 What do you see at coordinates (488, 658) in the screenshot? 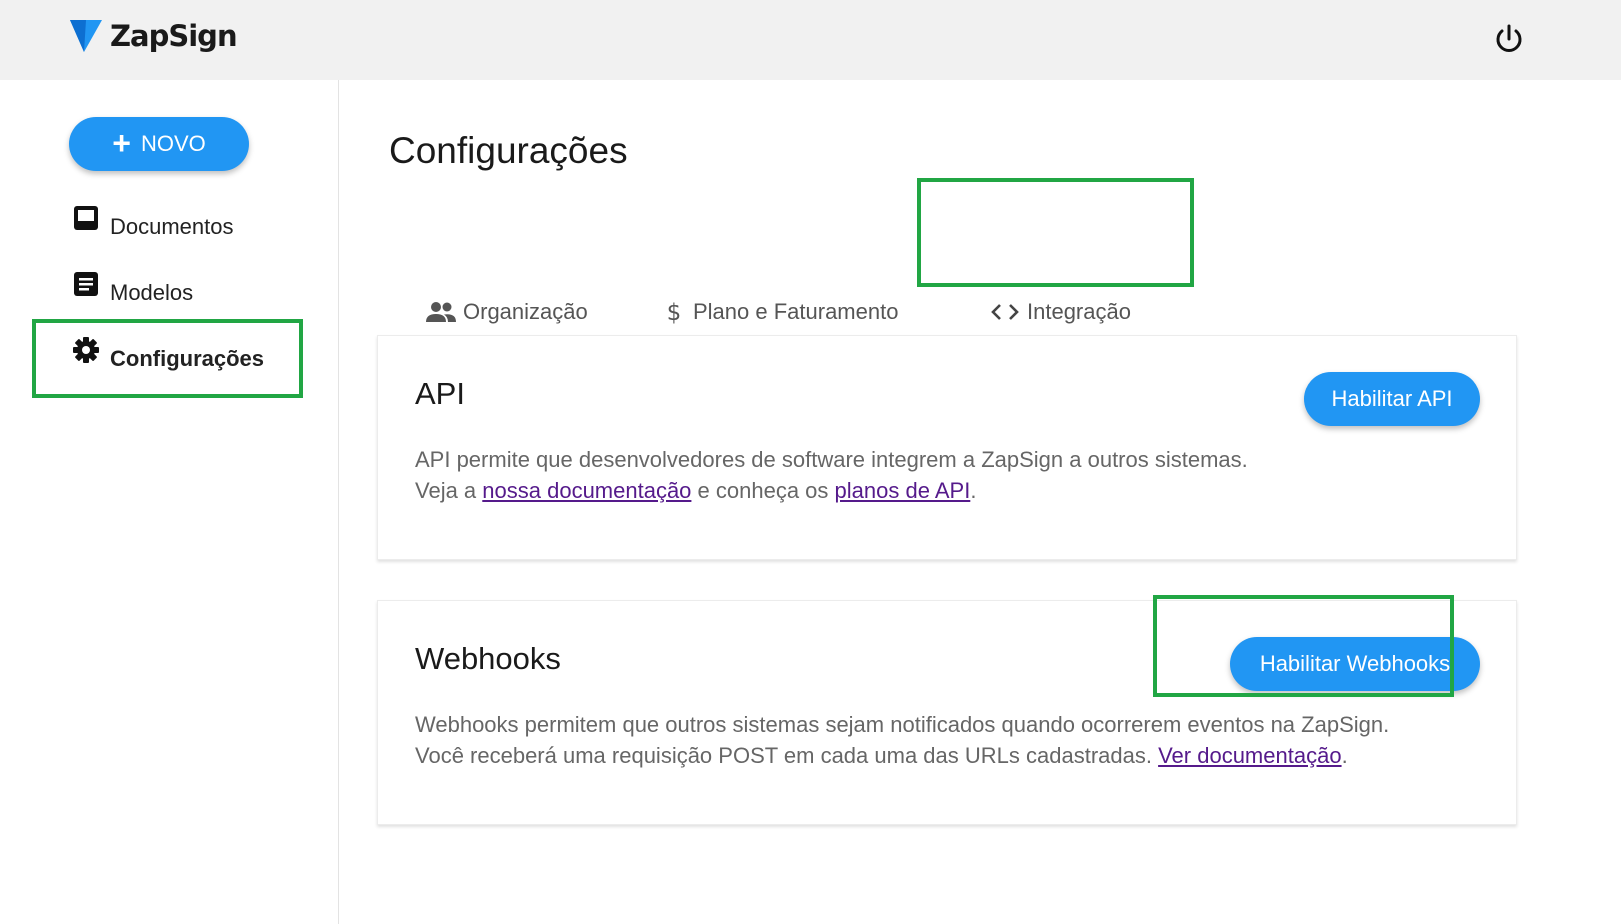
I see `webhooks-card-title: Webhooks` at bounding box center [488, 658].